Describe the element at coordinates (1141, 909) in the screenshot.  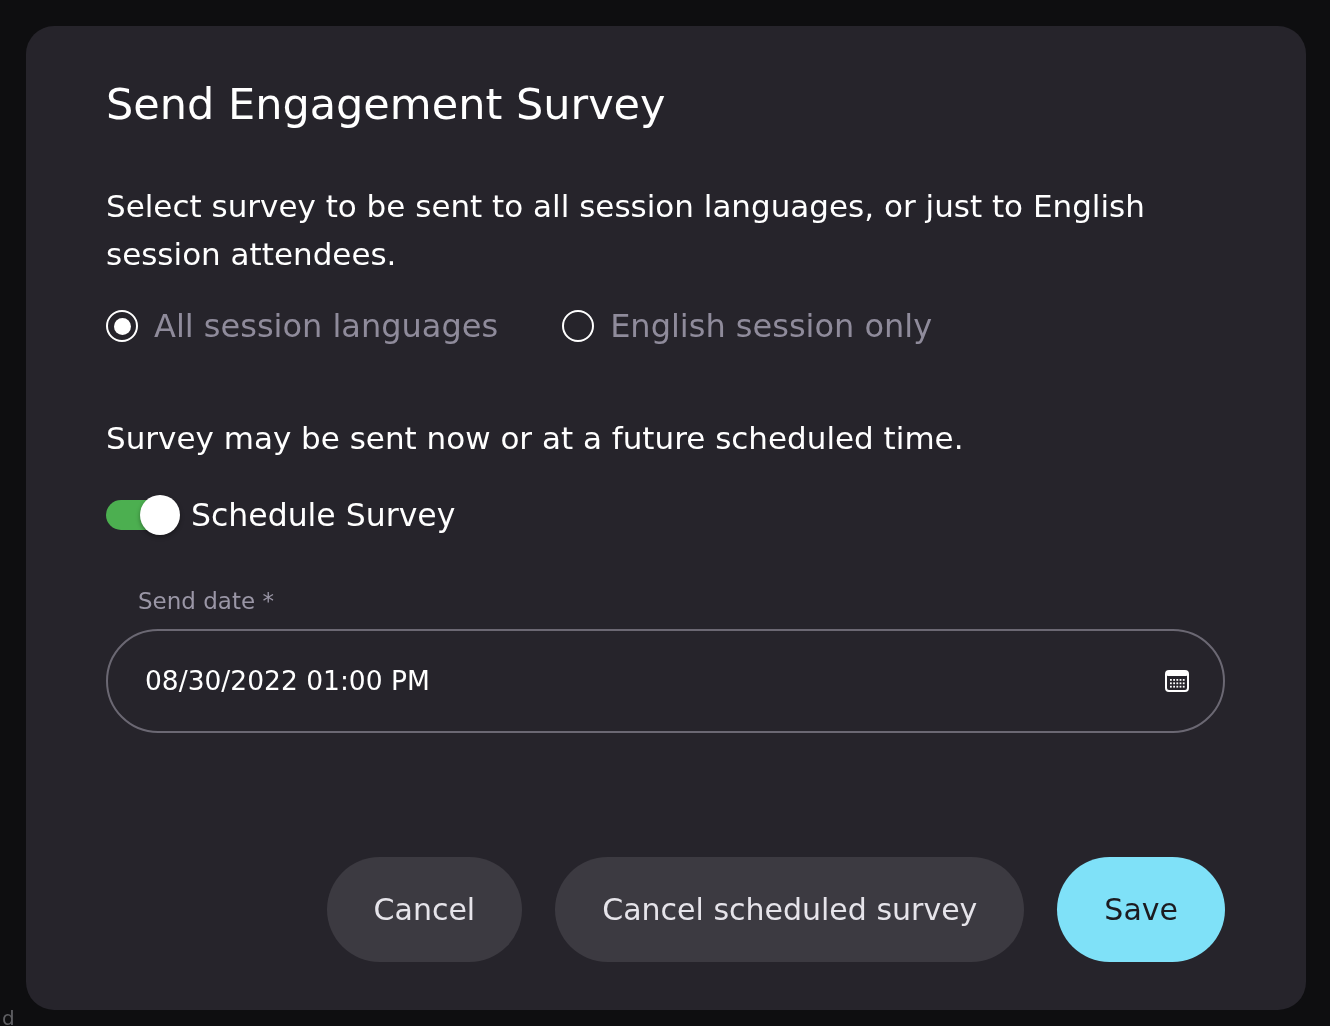
I see `save-button: Save` at that location.